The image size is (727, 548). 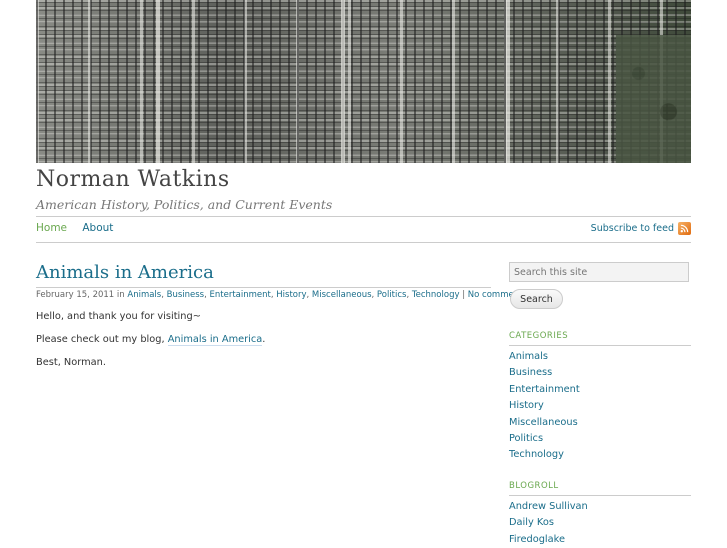 What do you see at coordinates (342, 295) in the screenshot?
I see `post-category-link: Miscellaneous` at bounding box center [342, 295].